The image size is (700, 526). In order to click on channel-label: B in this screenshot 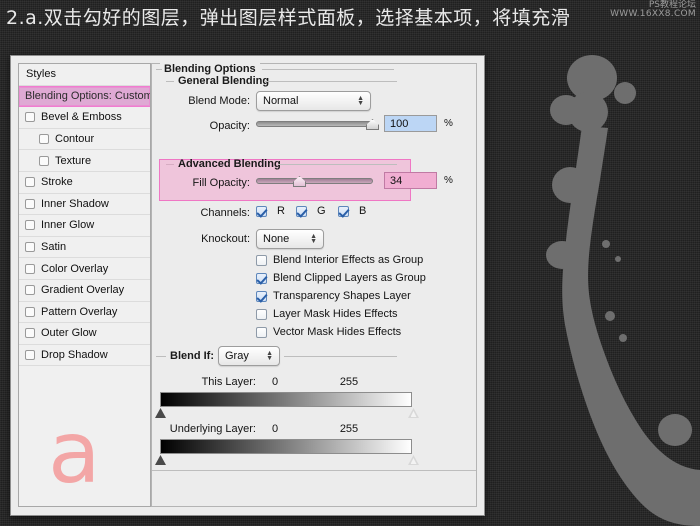, I will do `click(363, 211)`.